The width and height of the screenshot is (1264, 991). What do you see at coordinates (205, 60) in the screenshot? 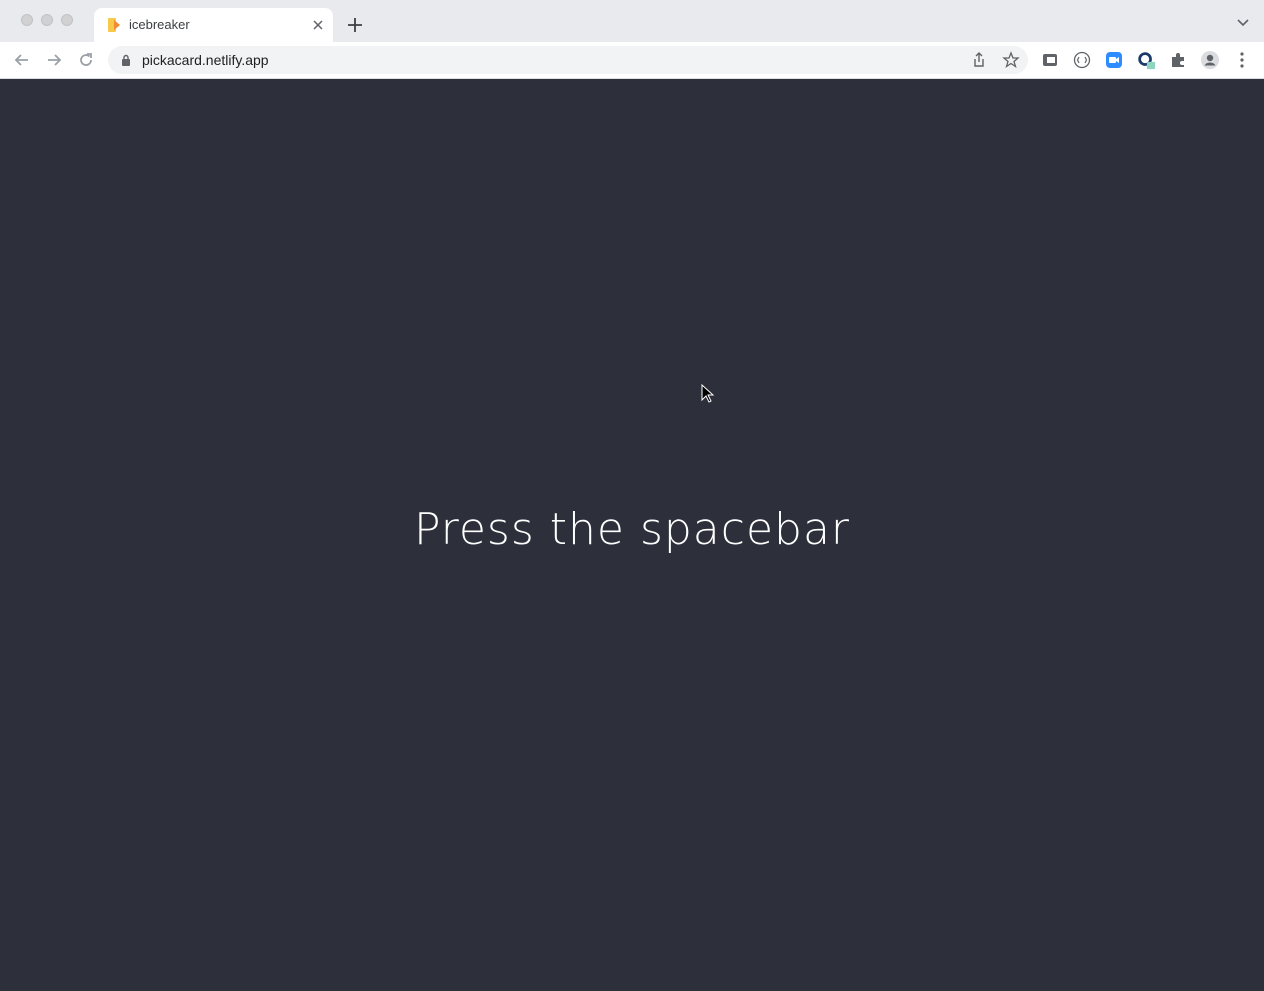
I see `url-text: pickacard.netlify.app` at bounding box center [205, 60].